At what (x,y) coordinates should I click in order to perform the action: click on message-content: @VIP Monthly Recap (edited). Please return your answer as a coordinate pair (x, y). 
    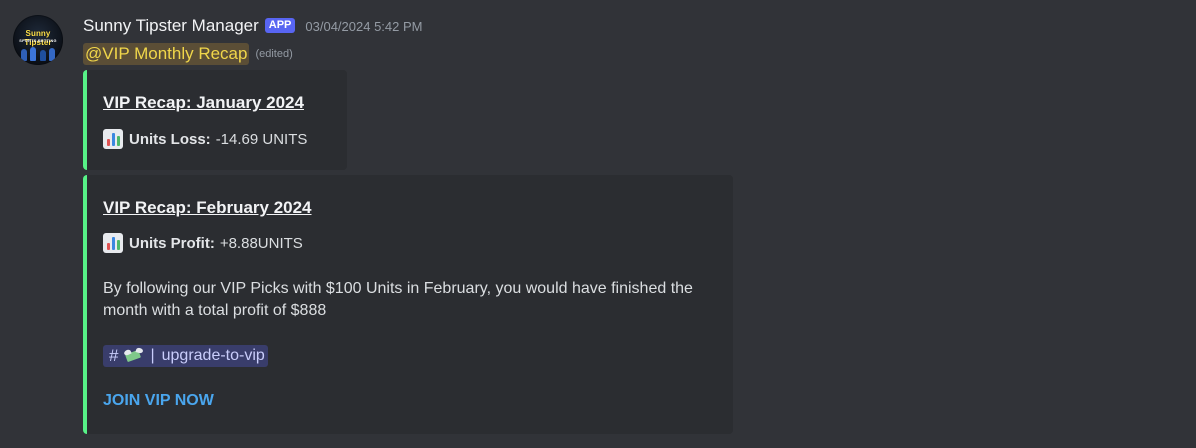
    Looking at the image, I should click on (188, 54).